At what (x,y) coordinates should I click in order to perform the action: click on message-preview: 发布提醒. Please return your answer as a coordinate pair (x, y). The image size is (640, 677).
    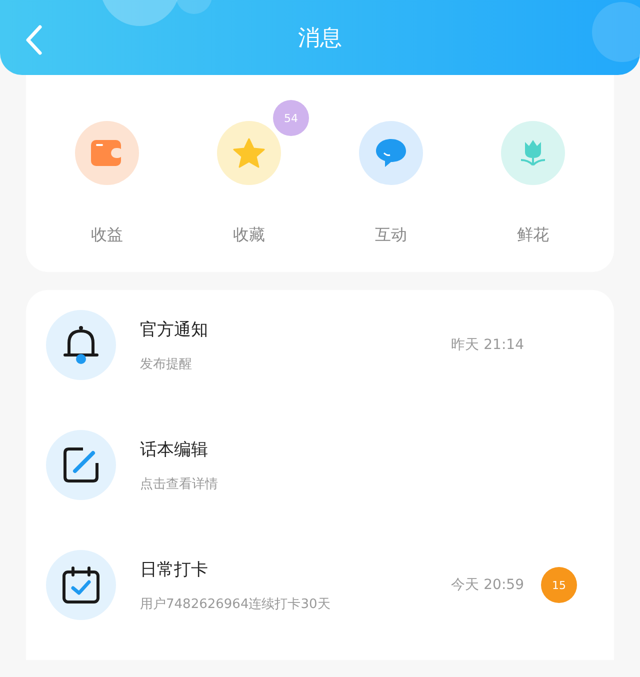
    Looking at the image, I should click on (166, 364).